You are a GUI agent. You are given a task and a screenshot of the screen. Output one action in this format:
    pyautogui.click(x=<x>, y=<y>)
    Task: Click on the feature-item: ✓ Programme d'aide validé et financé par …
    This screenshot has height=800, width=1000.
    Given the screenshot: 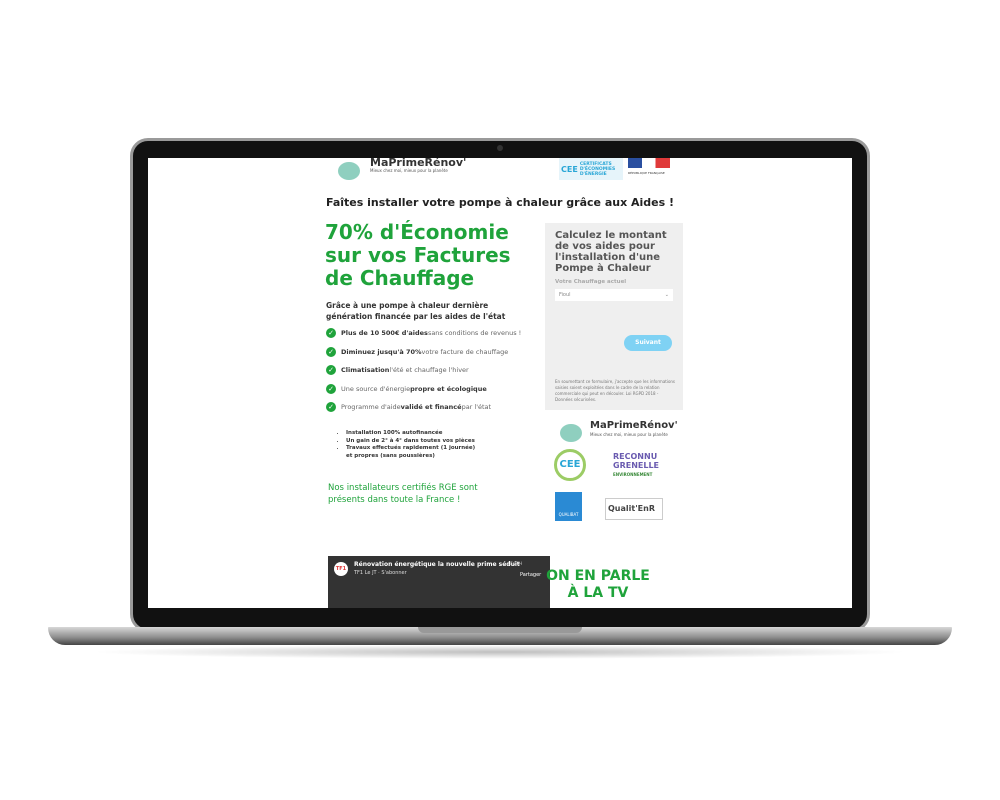 What is the action you would take?
    pyautogui.click(x=436, y=407)
    